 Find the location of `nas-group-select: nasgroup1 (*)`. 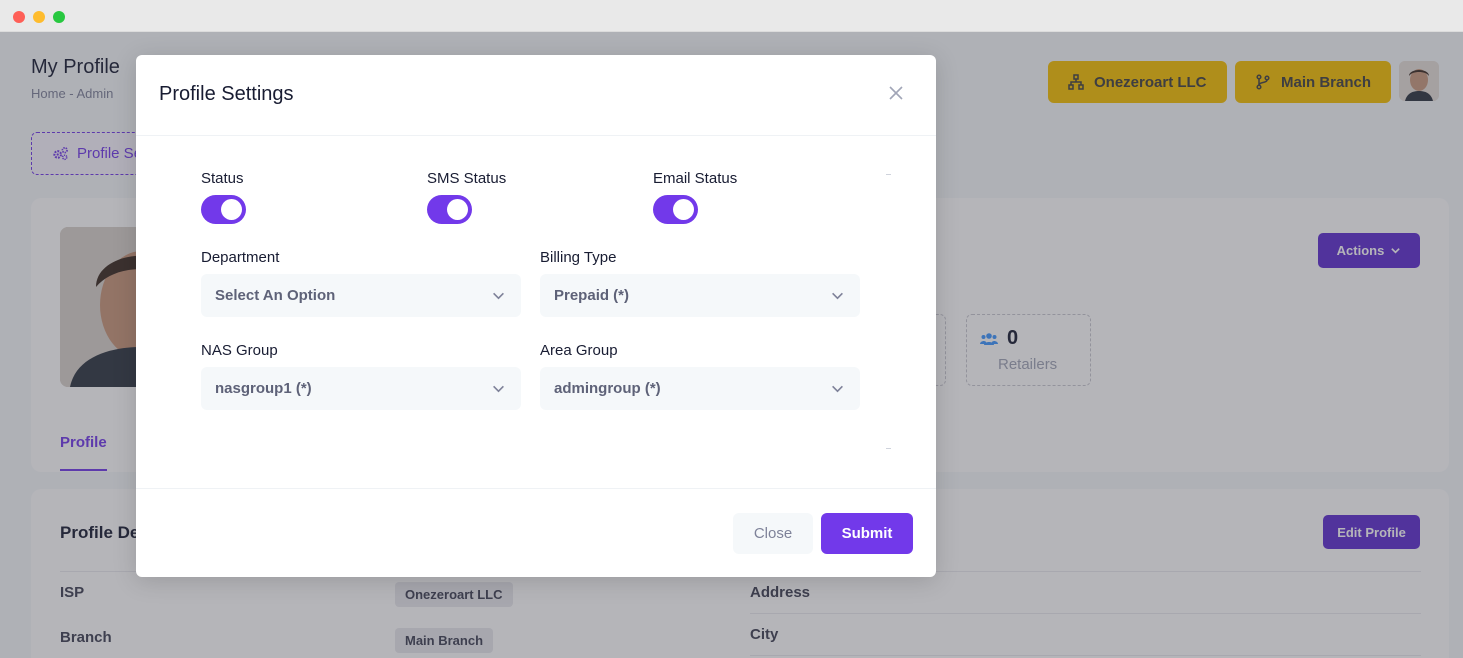

nas-group-select: nasgroup1 (*) is located at coordinates (361, 388).